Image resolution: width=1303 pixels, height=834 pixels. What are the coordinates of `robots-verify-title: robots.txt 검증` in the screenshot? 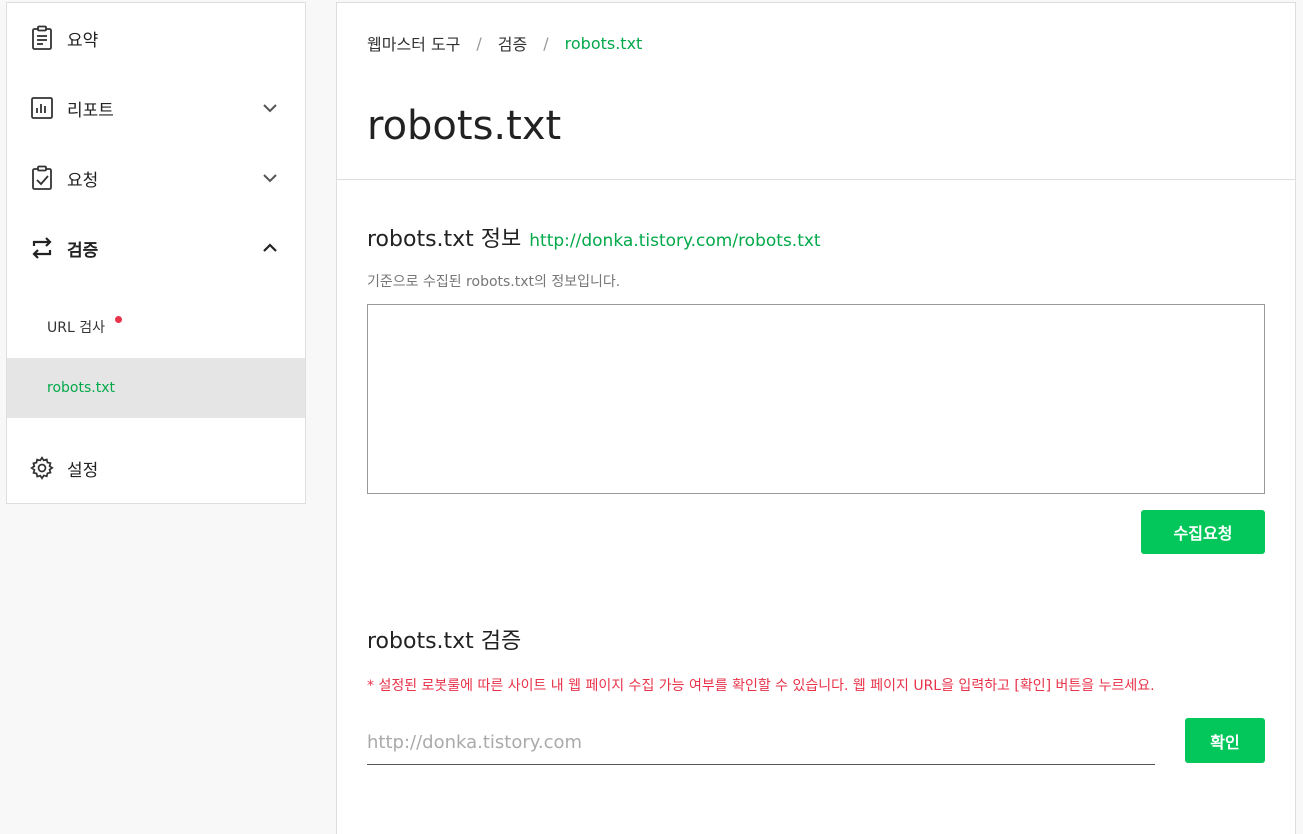 It's located at (444, 641).